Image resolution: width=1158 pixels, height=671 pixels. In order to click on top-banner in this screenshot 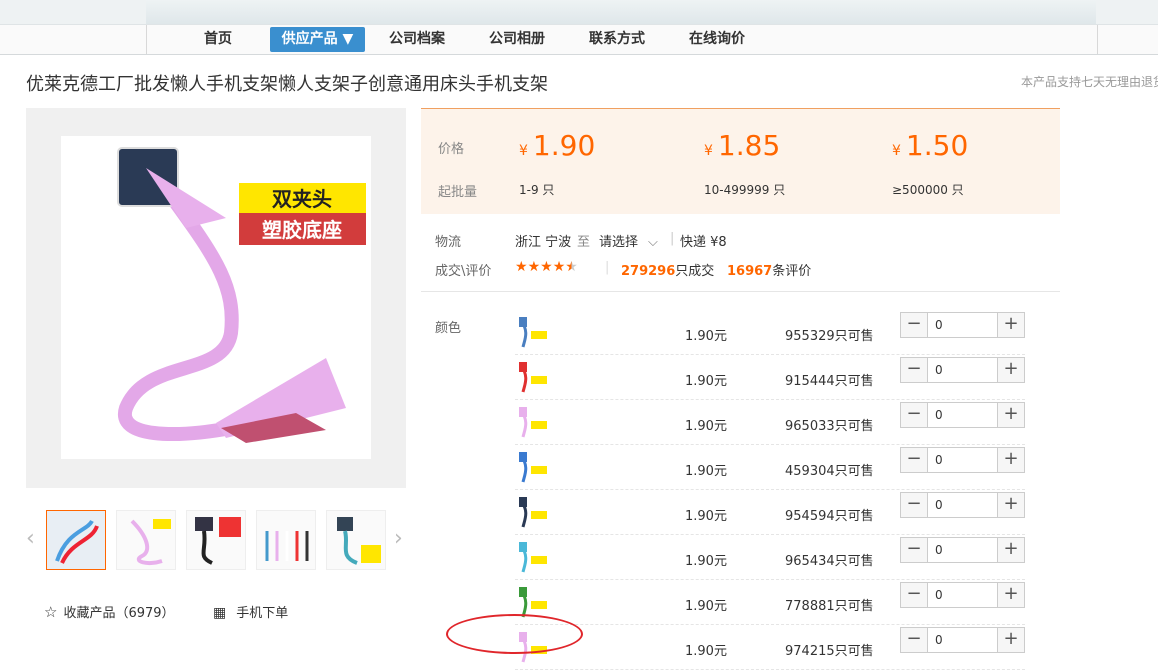, I will do `click(579, 12)`.